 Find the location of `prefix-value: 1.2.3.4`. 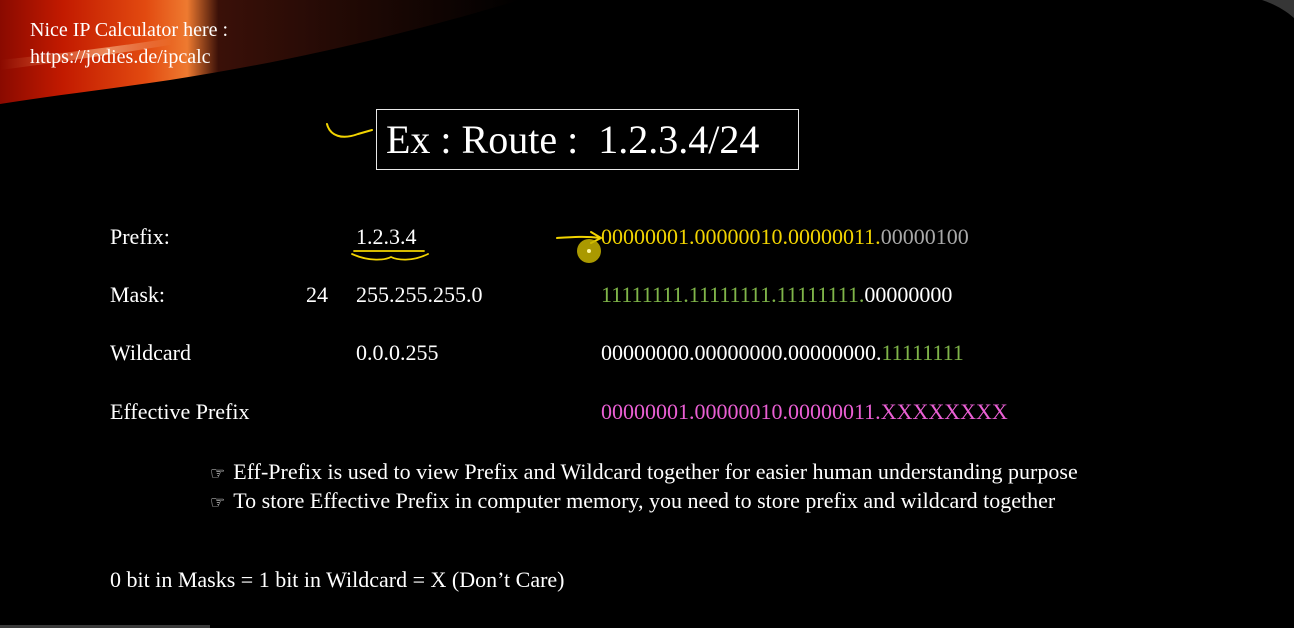

prefix-value: 1.2.3.4 is located at coordinates (386, 236).